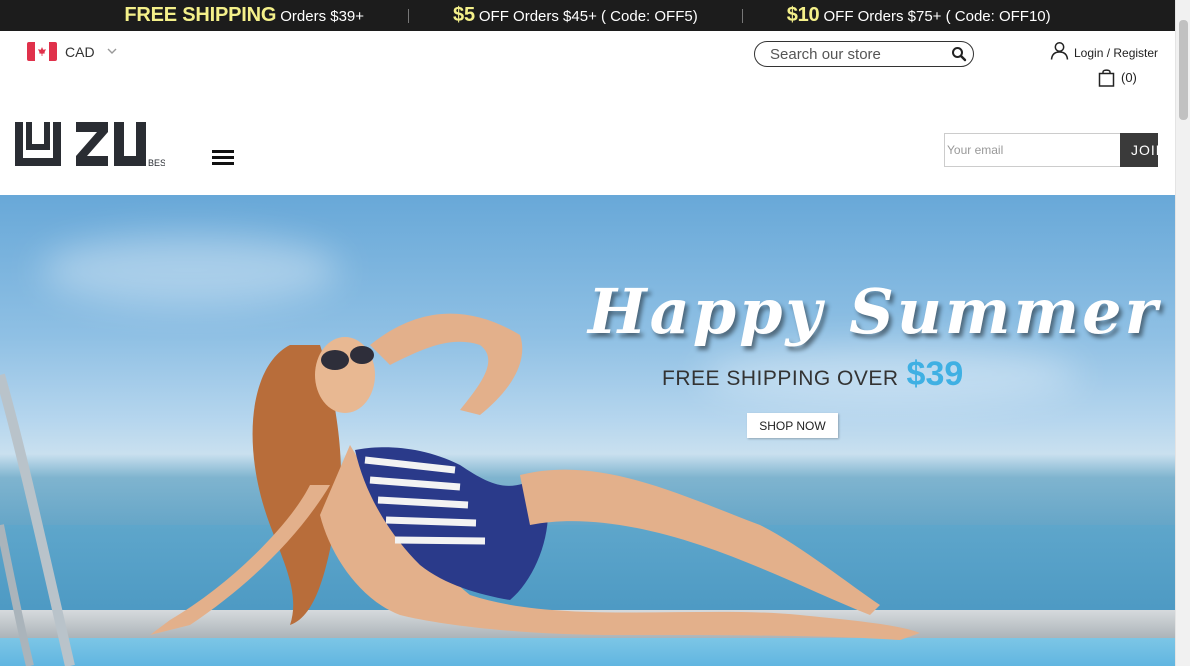 The height and width of the screenshot is (666, 1190). What do you see at coordinates (464, 15) in the screenshot?
I see `promo-headline: $5` at bounding box center [464, 15].